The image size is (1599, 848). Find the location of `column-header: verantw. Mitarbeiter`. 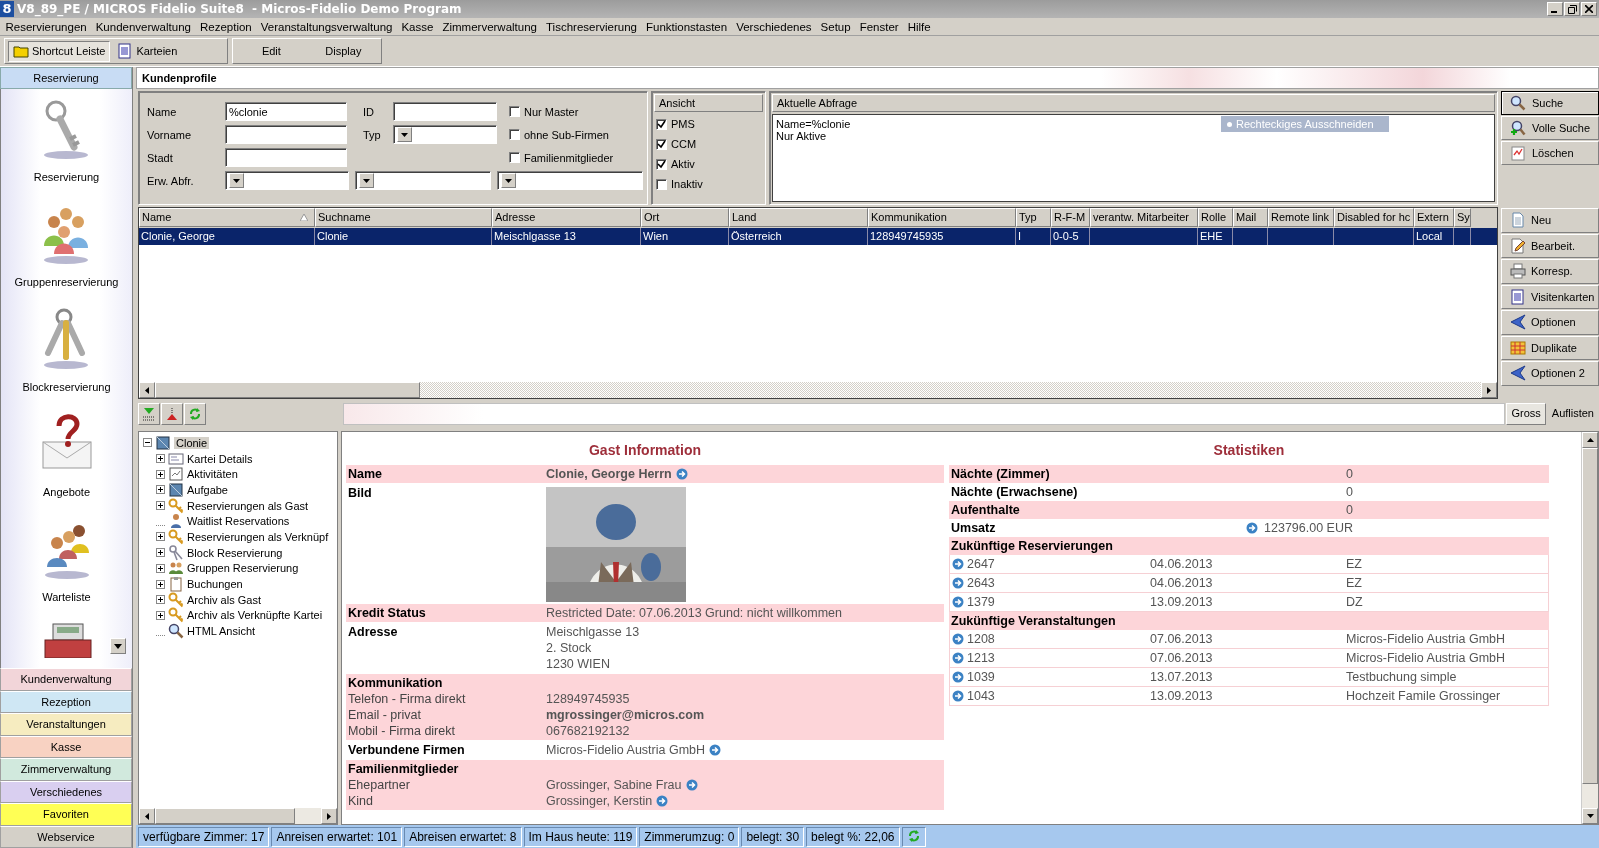

column-header: verantw. Mitarbeiter is located at coordinates (1144, 217).